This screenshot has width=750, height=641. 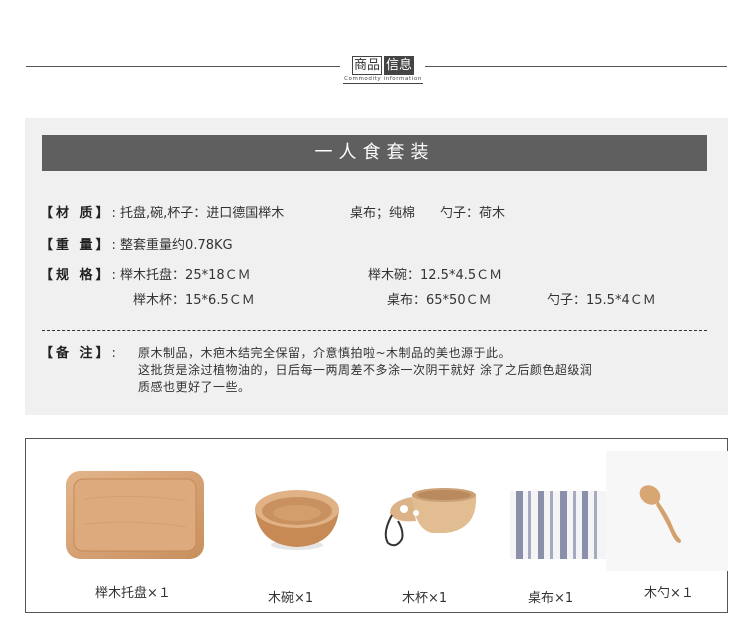 I want to click on notes-line-3: 质感也更好了一些。, so click(x=194, y=387).